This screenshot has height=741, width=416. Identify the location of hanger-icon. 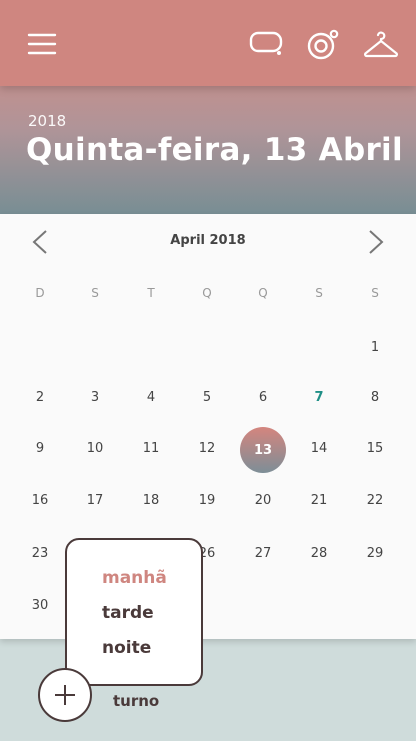
(381, 44).